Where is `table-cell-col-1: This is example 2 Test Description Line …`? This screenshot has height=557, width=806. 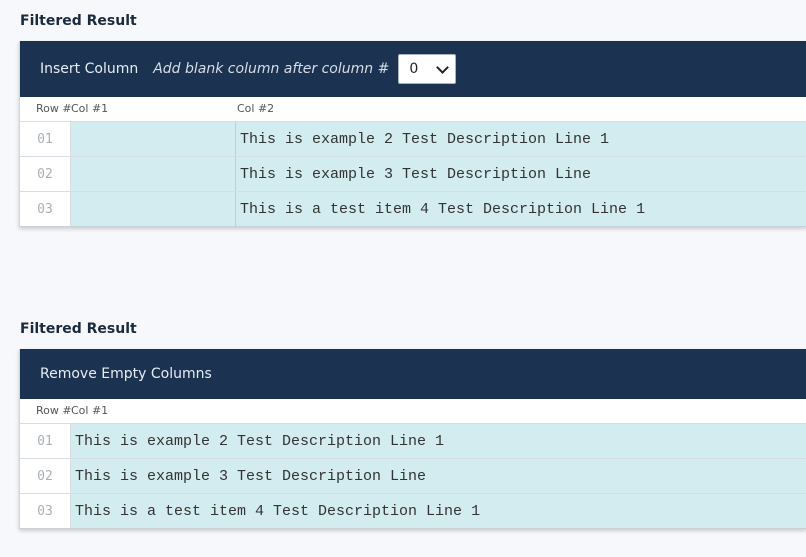
table-cell-col-1: This is example 2 Test Description Line … is located at coordinates (438, 441).